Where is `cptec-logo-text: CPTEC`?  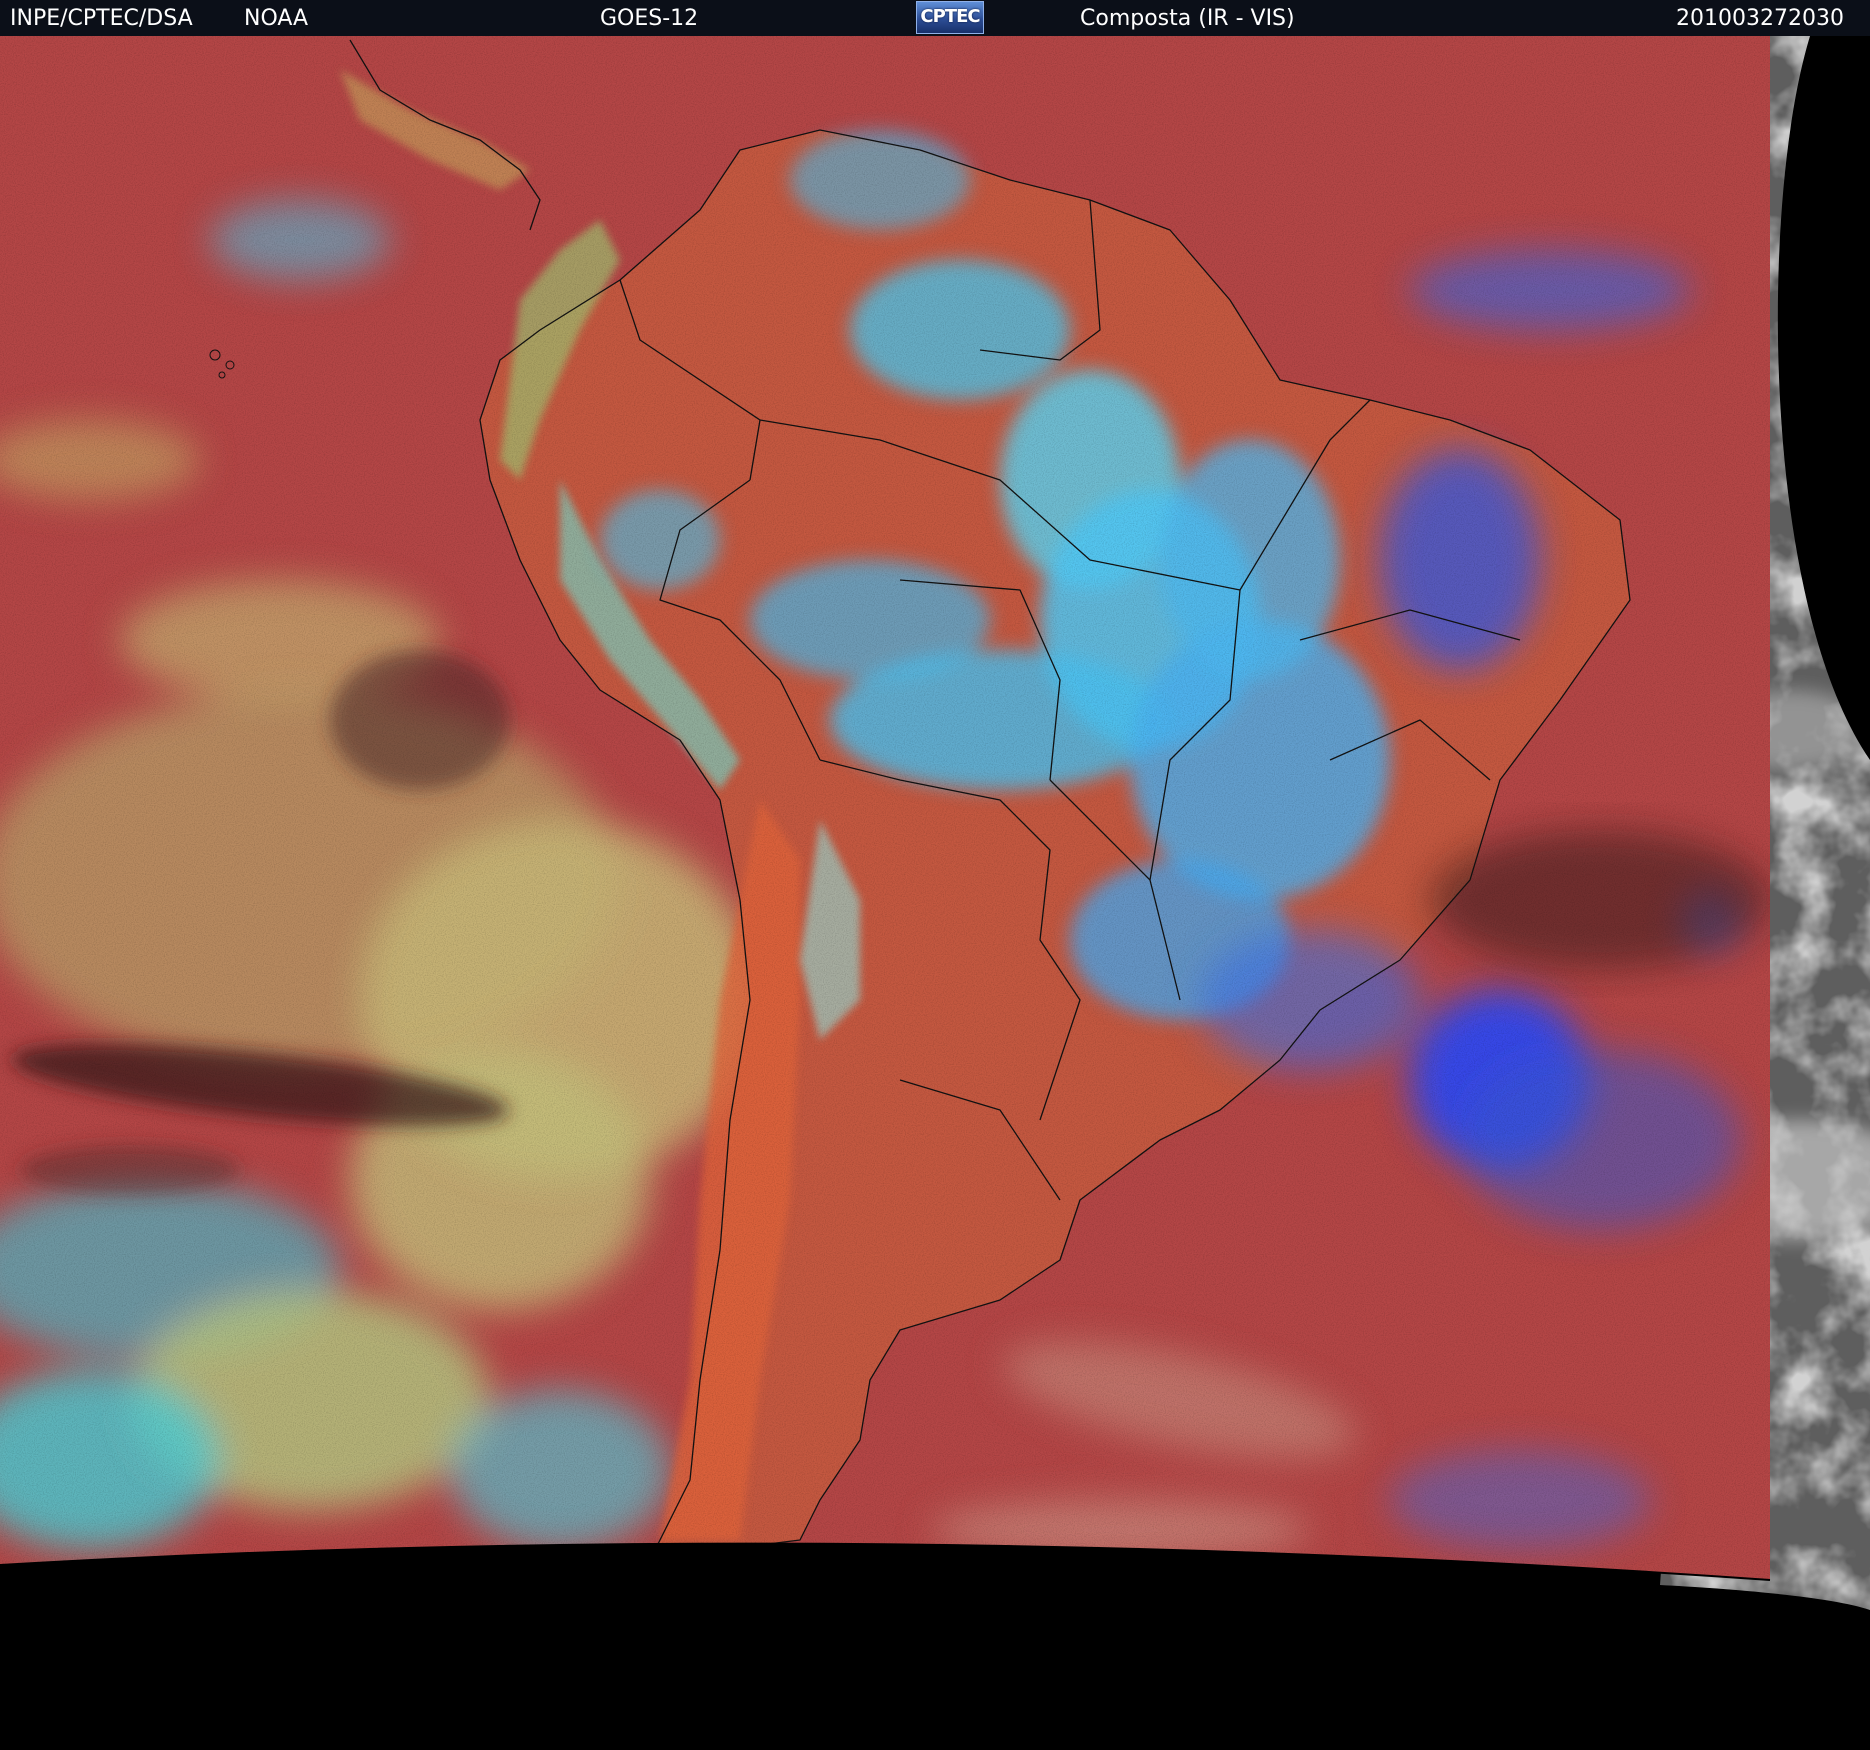 cptec-logo-text: CPTEC is located at coordinates (950, 16).